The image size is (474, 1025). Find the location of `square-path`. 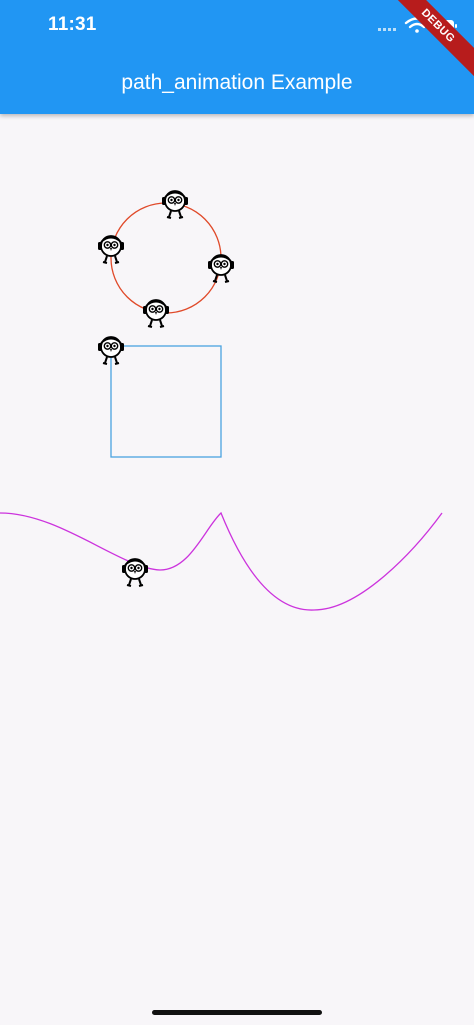

square-path is located at coordinates (166, 401).